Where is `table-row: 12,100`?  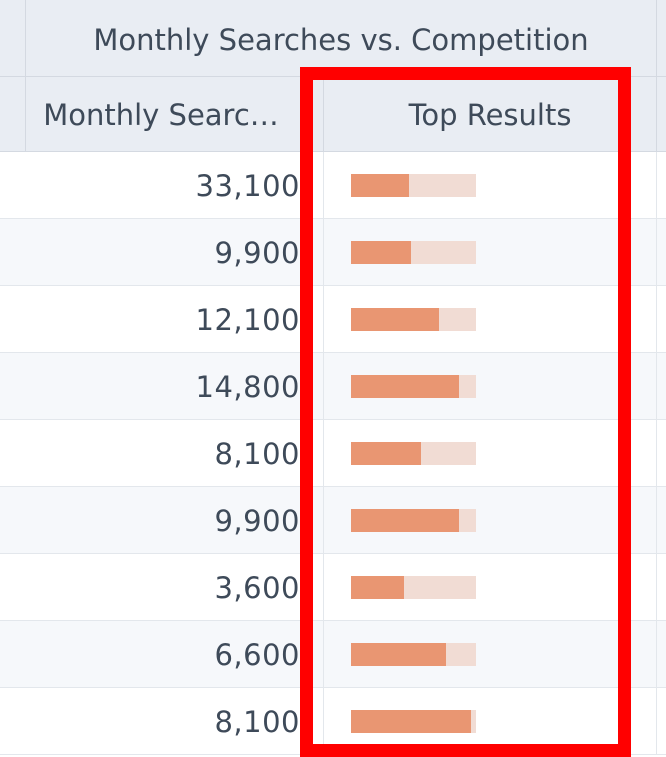
table-row: 12,100 is located at coordinates (333, 319).